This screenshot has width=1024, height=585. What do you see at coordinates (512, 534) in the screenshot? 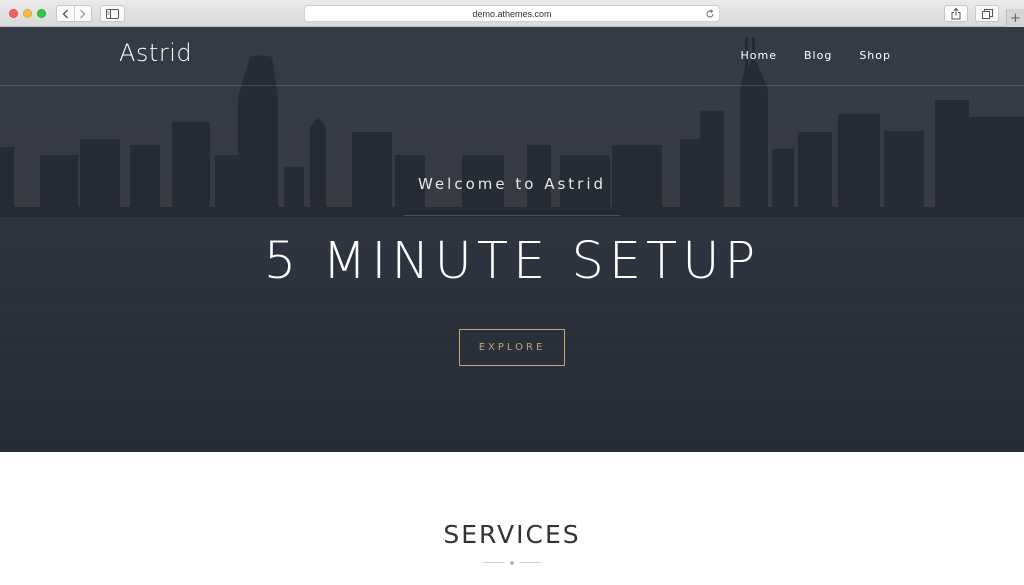
I see `services-heading: SERVICES` at bounding box center [512, 534].